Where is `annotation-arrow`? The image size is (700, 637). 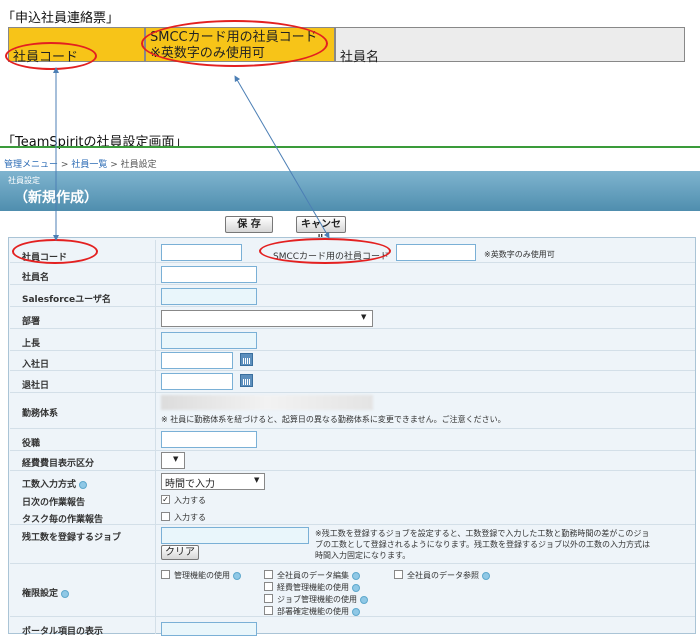 annotation-arrow is located at coordinates (282, 157).